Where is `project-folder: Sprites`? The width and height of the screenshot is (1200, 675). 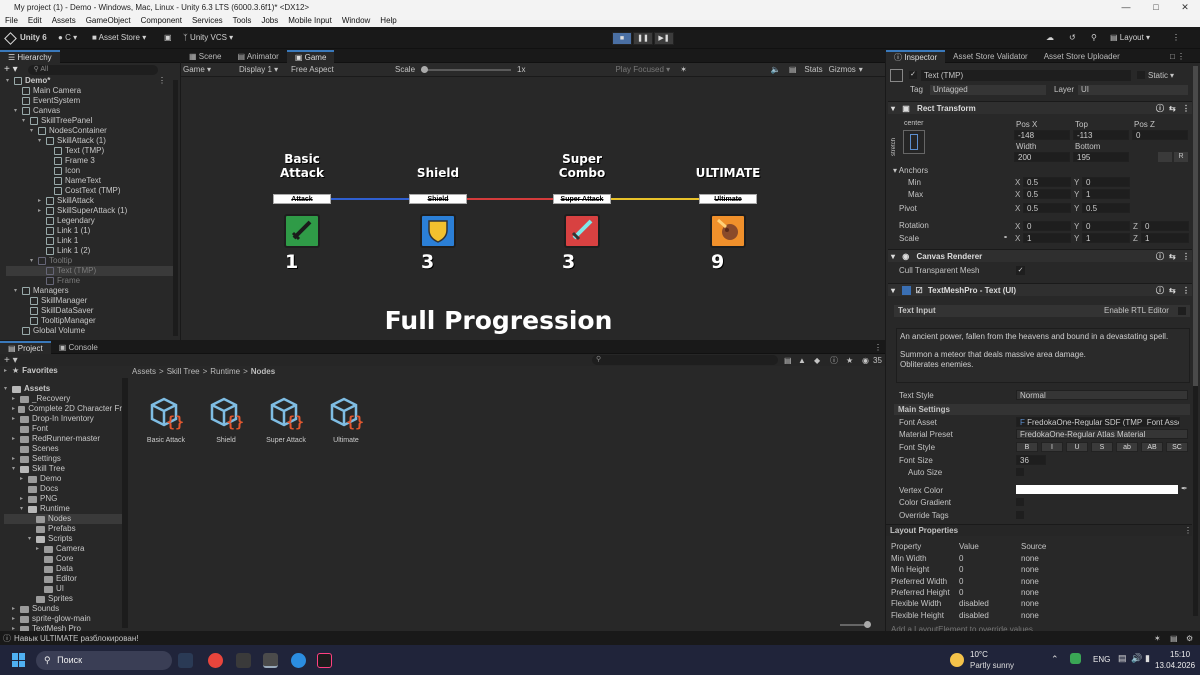
project-folder: Sprites is located at coordinates (63, 599).